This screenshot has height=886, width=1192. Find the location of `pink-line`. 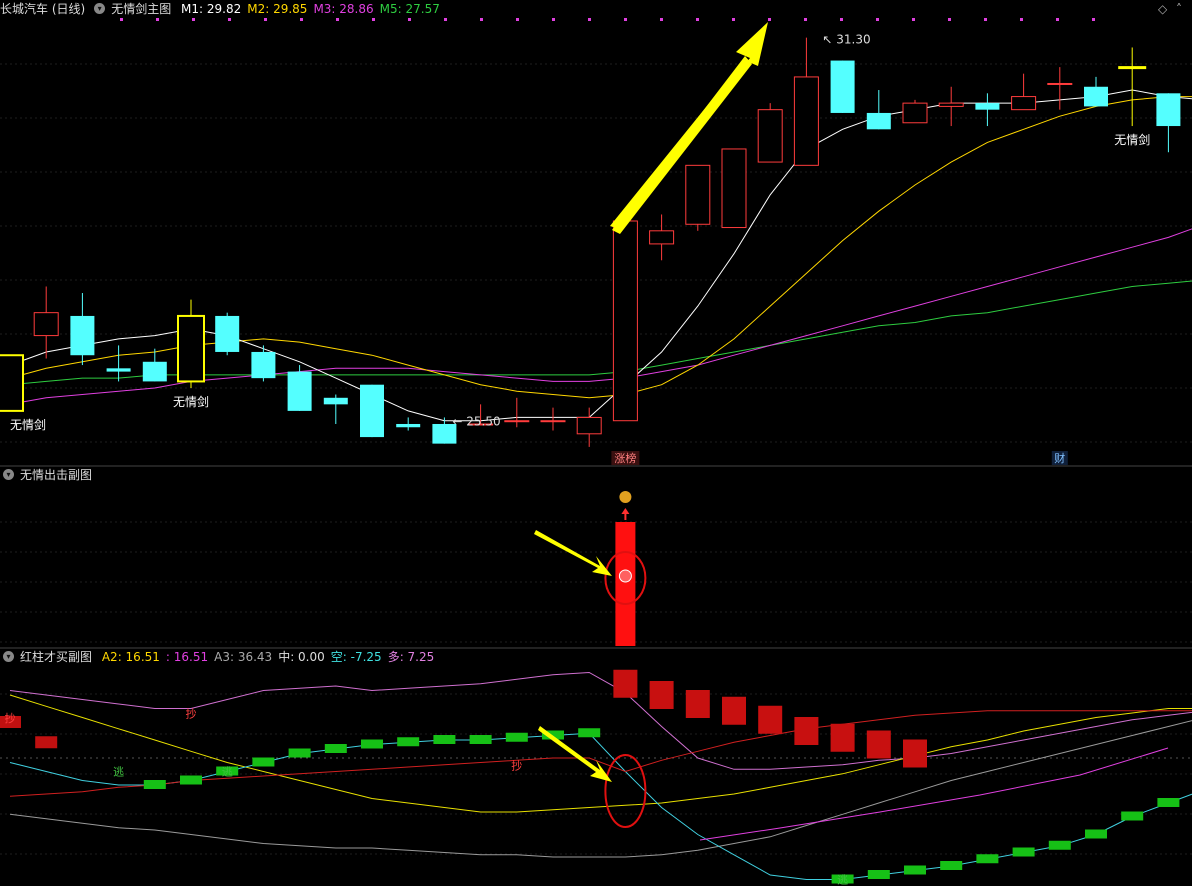

pink-line is located at coordinates (600, 720).